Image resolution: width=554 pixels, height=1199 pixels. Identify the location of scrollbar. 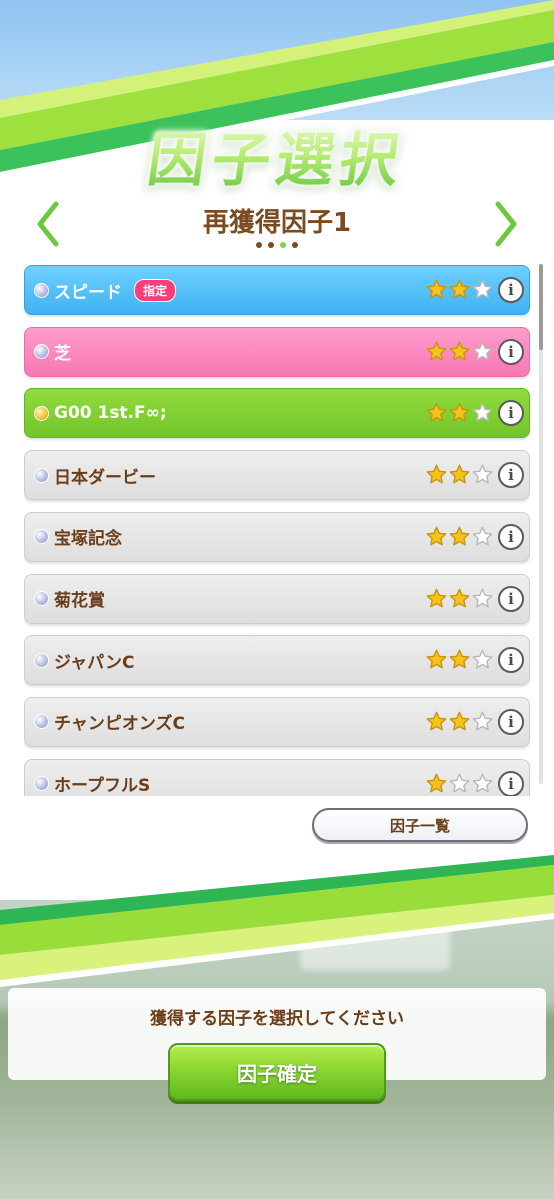
(541, 524).